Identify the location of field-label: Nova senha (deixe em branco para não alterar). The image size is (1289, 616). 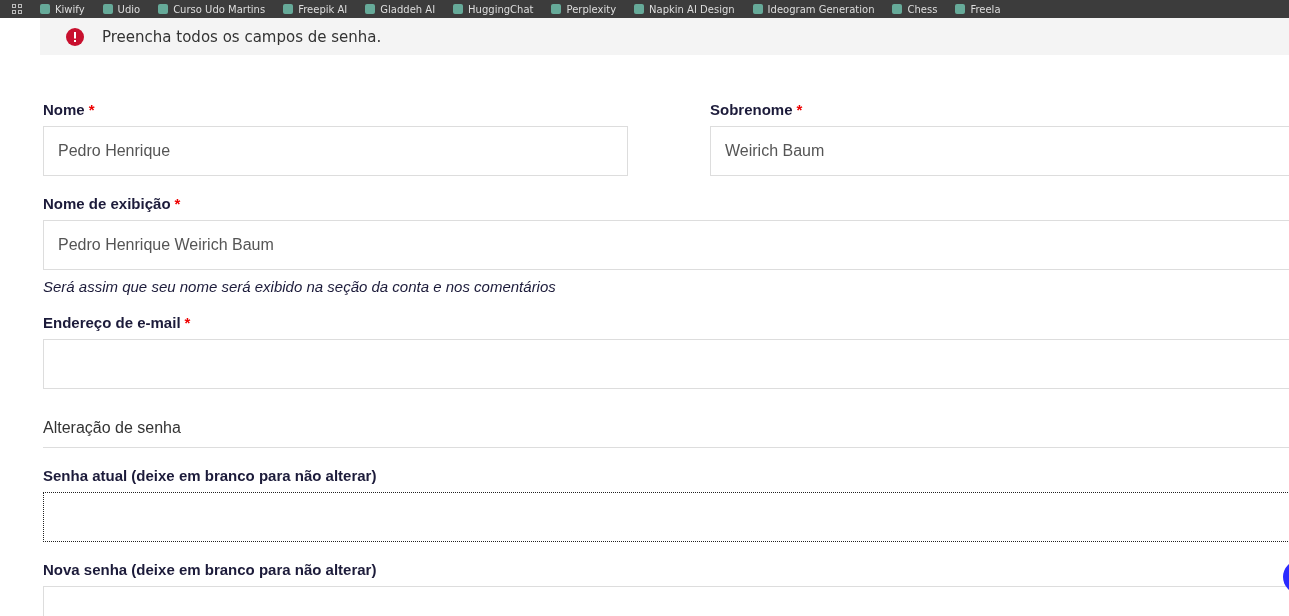
(210, 569).